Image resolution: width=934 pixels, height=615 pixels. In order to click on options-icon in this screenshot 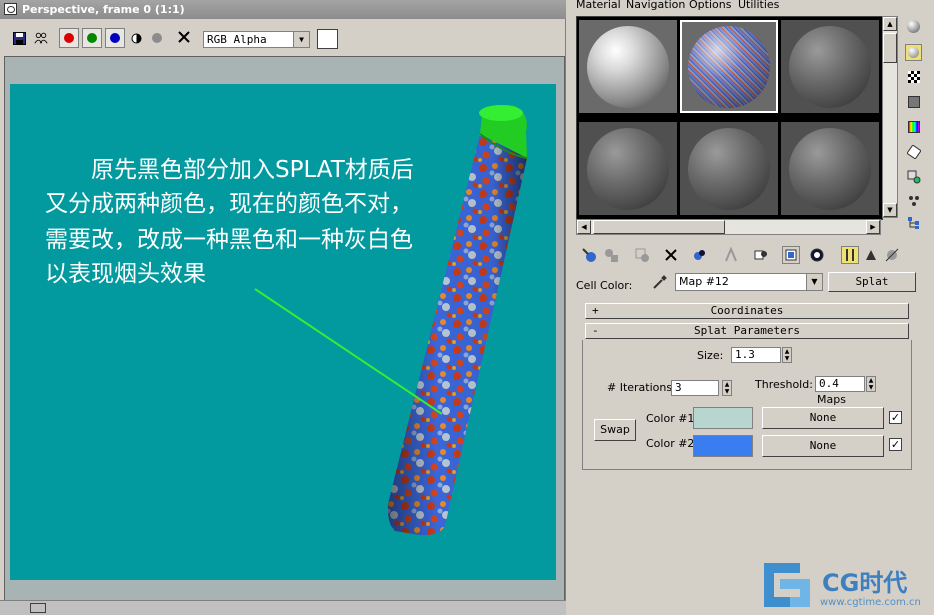, I will do `click(913, 176)`.